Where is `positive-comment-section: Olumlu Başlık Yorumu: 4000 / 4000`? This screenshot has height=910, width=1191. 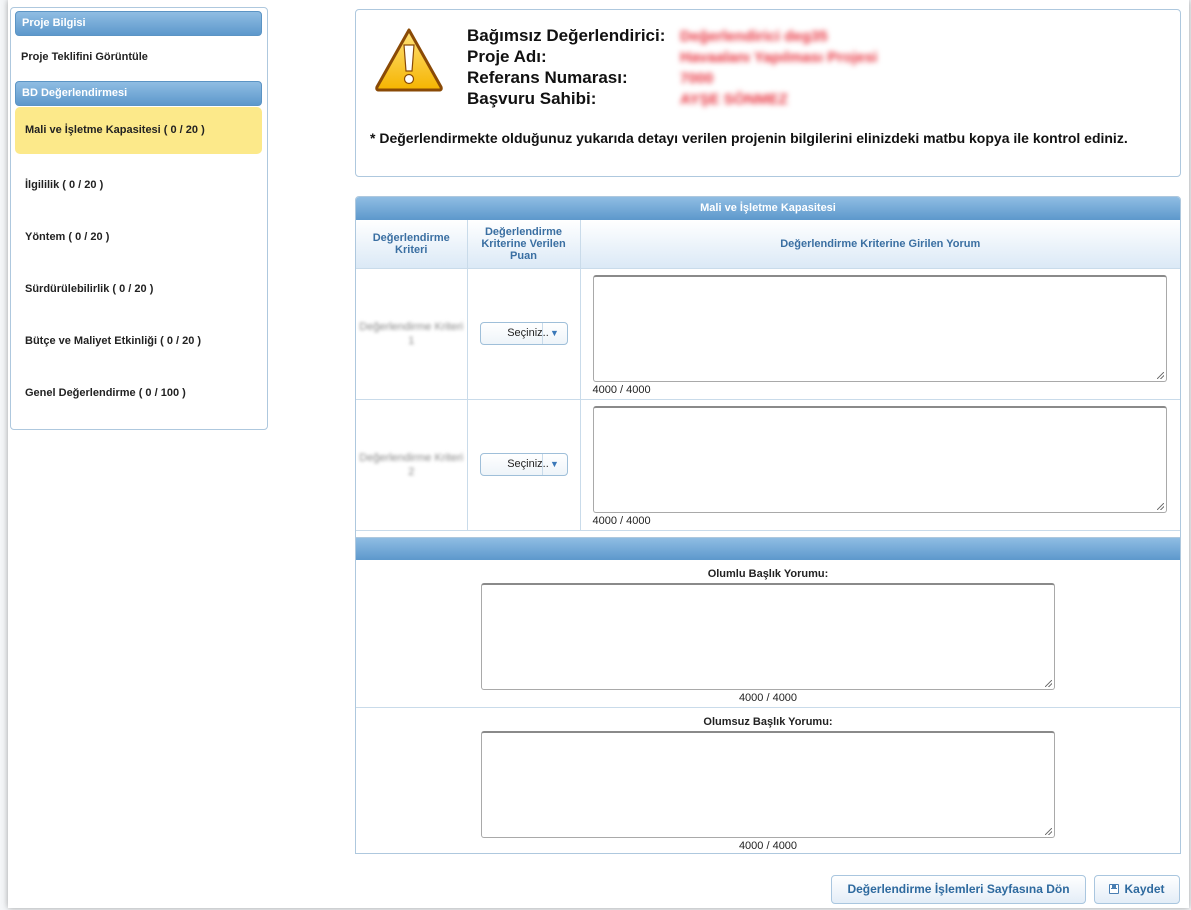
positive-comment-section: Olumlu Başlık Yorumu: 4000 / 4000 is located at coordinates (768, 633).